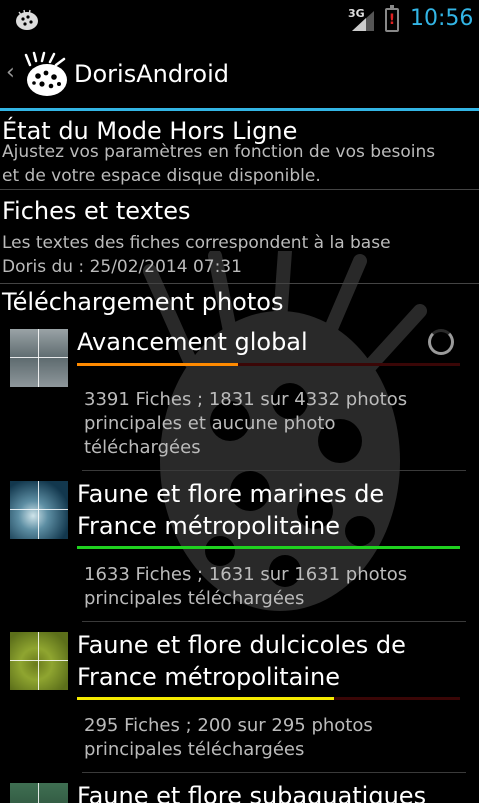 This screenshot has height=803, width=479. What do you see at coordinates (392, 18) in the screenshot?
I see `battery-alert-icon: !` at bounding box center [392, 18].